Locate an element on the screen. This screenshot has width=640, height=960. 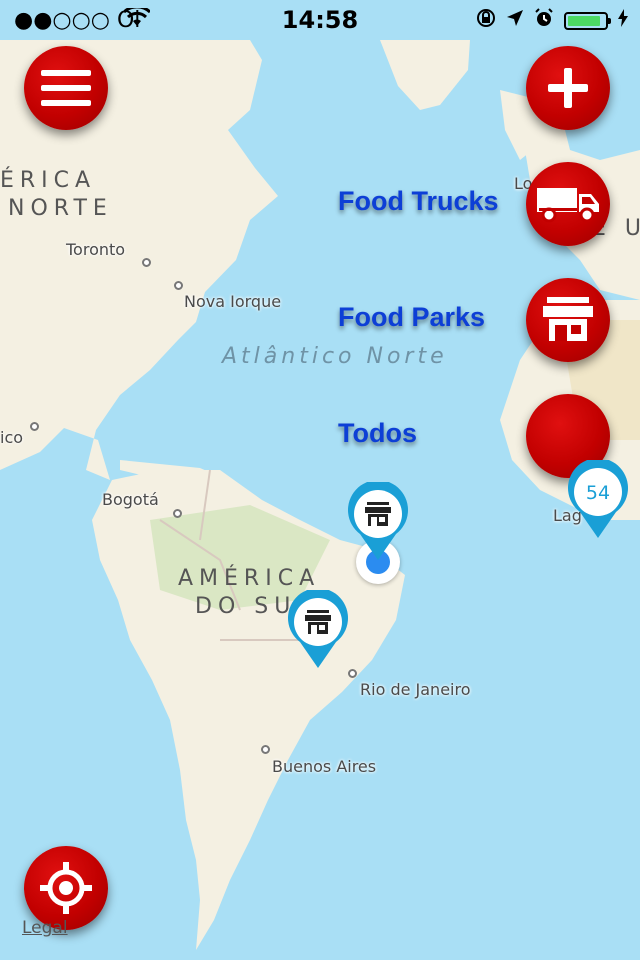
city-dot-bogota is located at coordinates (177, 513).